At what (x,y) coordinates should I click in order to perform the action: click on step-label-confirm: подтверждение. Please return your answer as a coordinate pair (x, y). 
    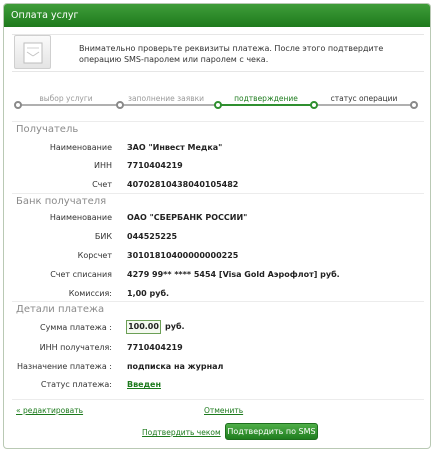
    Looking at the image, I should click on (266, 98).